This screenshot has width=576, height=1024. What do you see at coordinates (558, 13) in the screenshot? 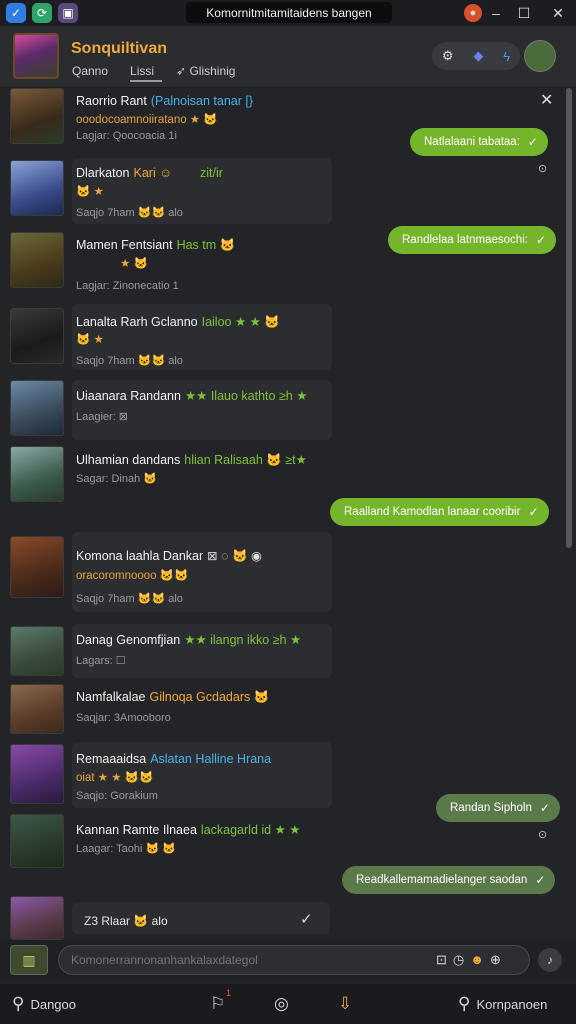
I see `close-button: ✕` at bounding box center [558, 13].